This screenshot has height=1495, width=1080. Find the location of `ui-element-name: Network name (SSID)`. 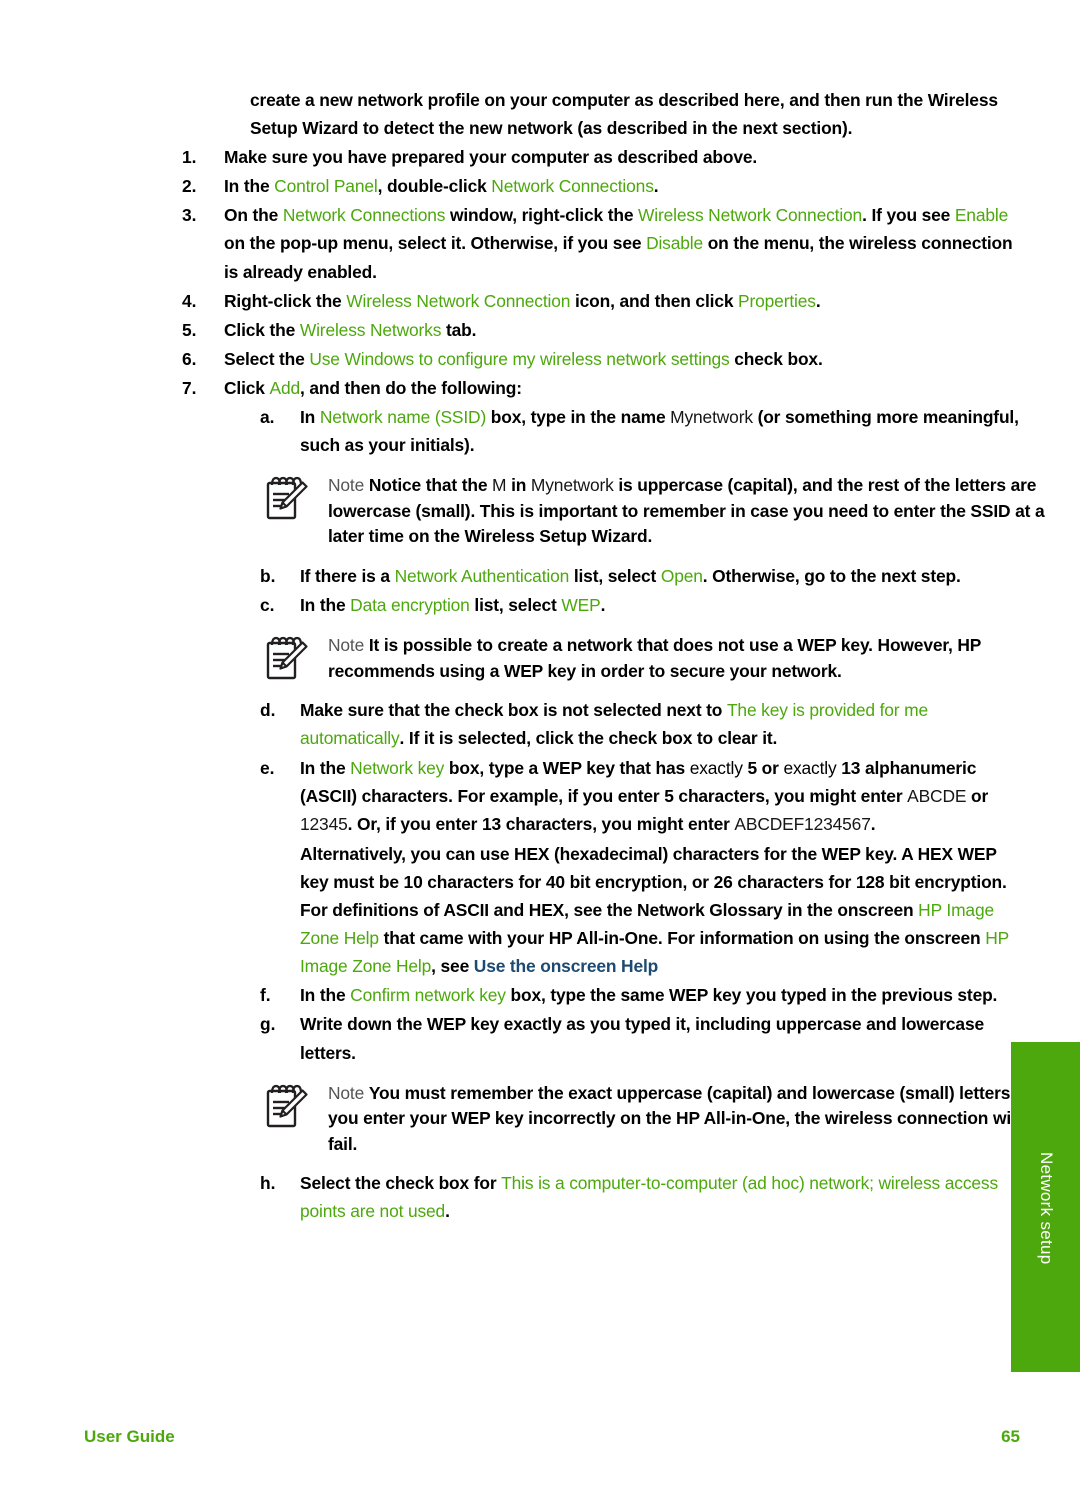

ui-element-name: Network name (SSID) is located at coordinates (403, 417).